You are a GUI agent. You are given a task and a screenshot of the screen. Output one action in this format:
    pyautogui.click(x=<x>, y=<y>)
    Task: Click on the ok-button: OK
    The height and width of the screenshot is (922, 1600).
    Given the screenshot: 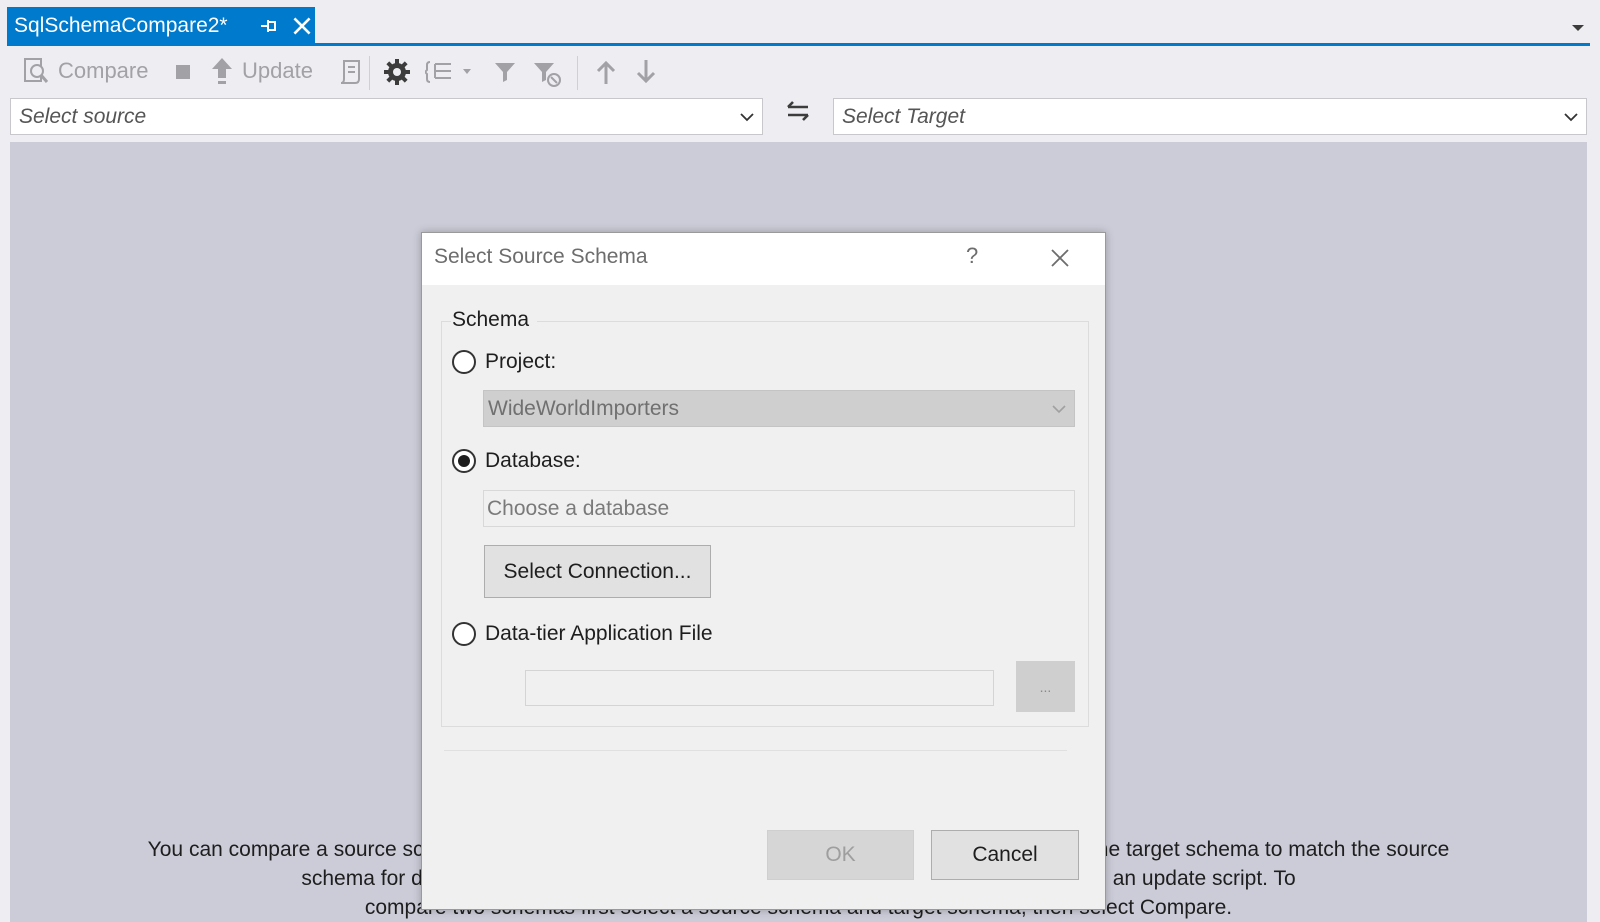 What is the action you would take?
    pyautogui.click(x=840, y=855)
    